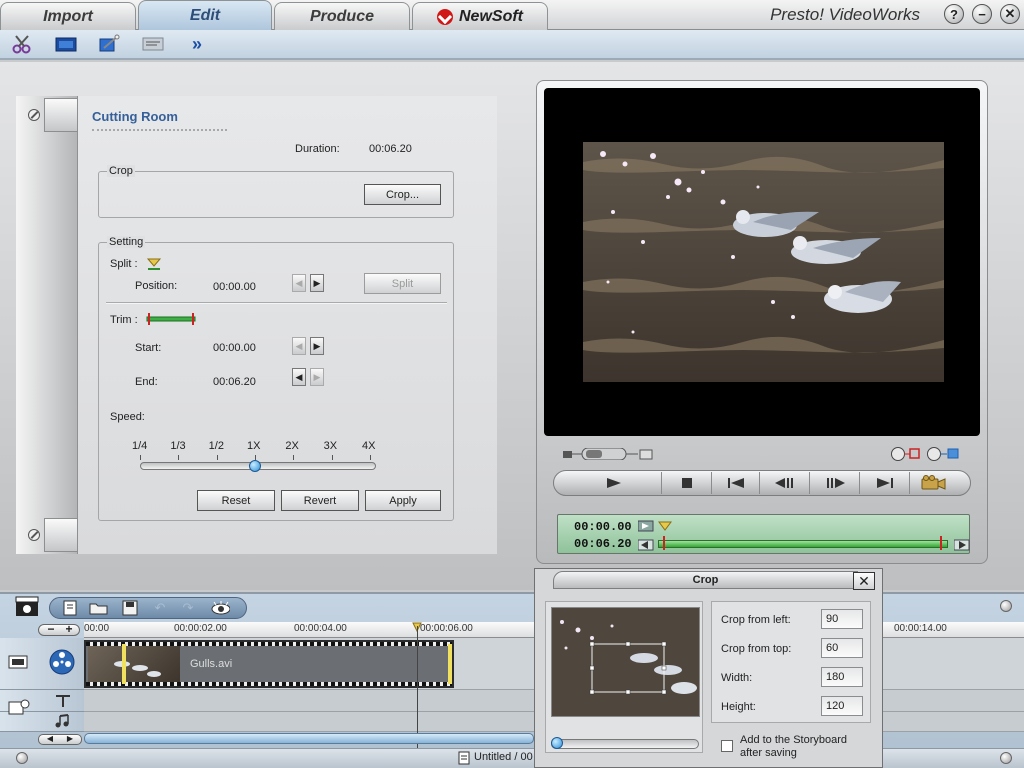 Image resolution: width=1024 pixels, height=768 pixels. What do you see at coordinates (205, 15) in the screenshot?
I see `tab-edit: Edit` at bounding box center [205, 15].